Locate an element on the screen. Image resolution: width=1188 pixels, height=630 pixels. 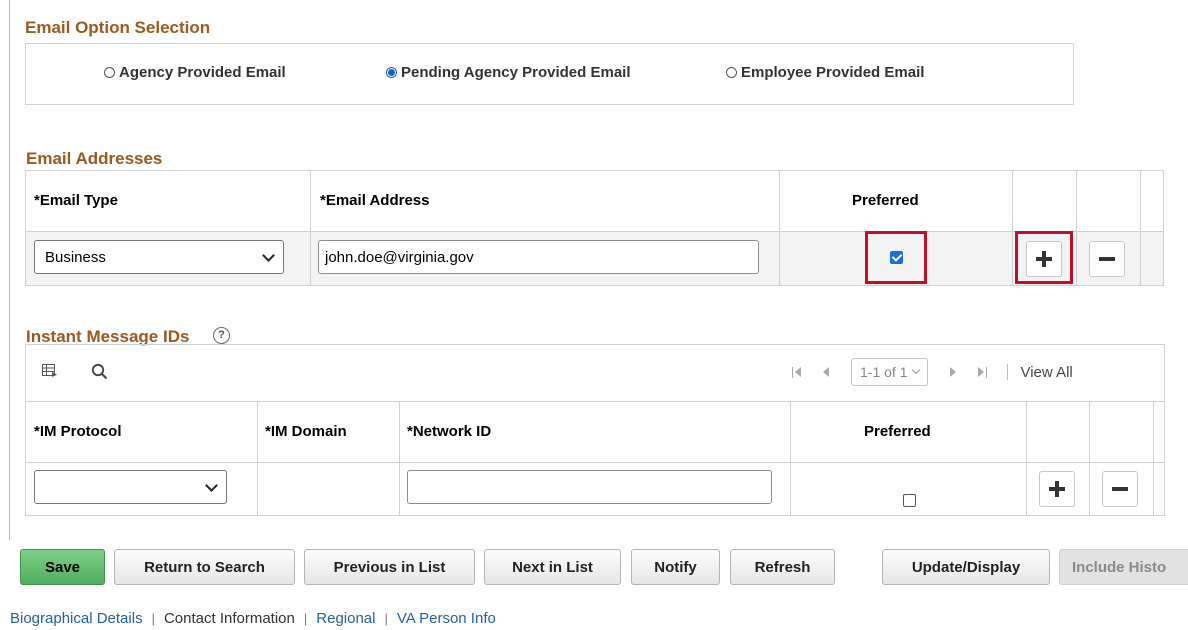
header-im-domain: *IM Domain is located at coordinates (306, 431).